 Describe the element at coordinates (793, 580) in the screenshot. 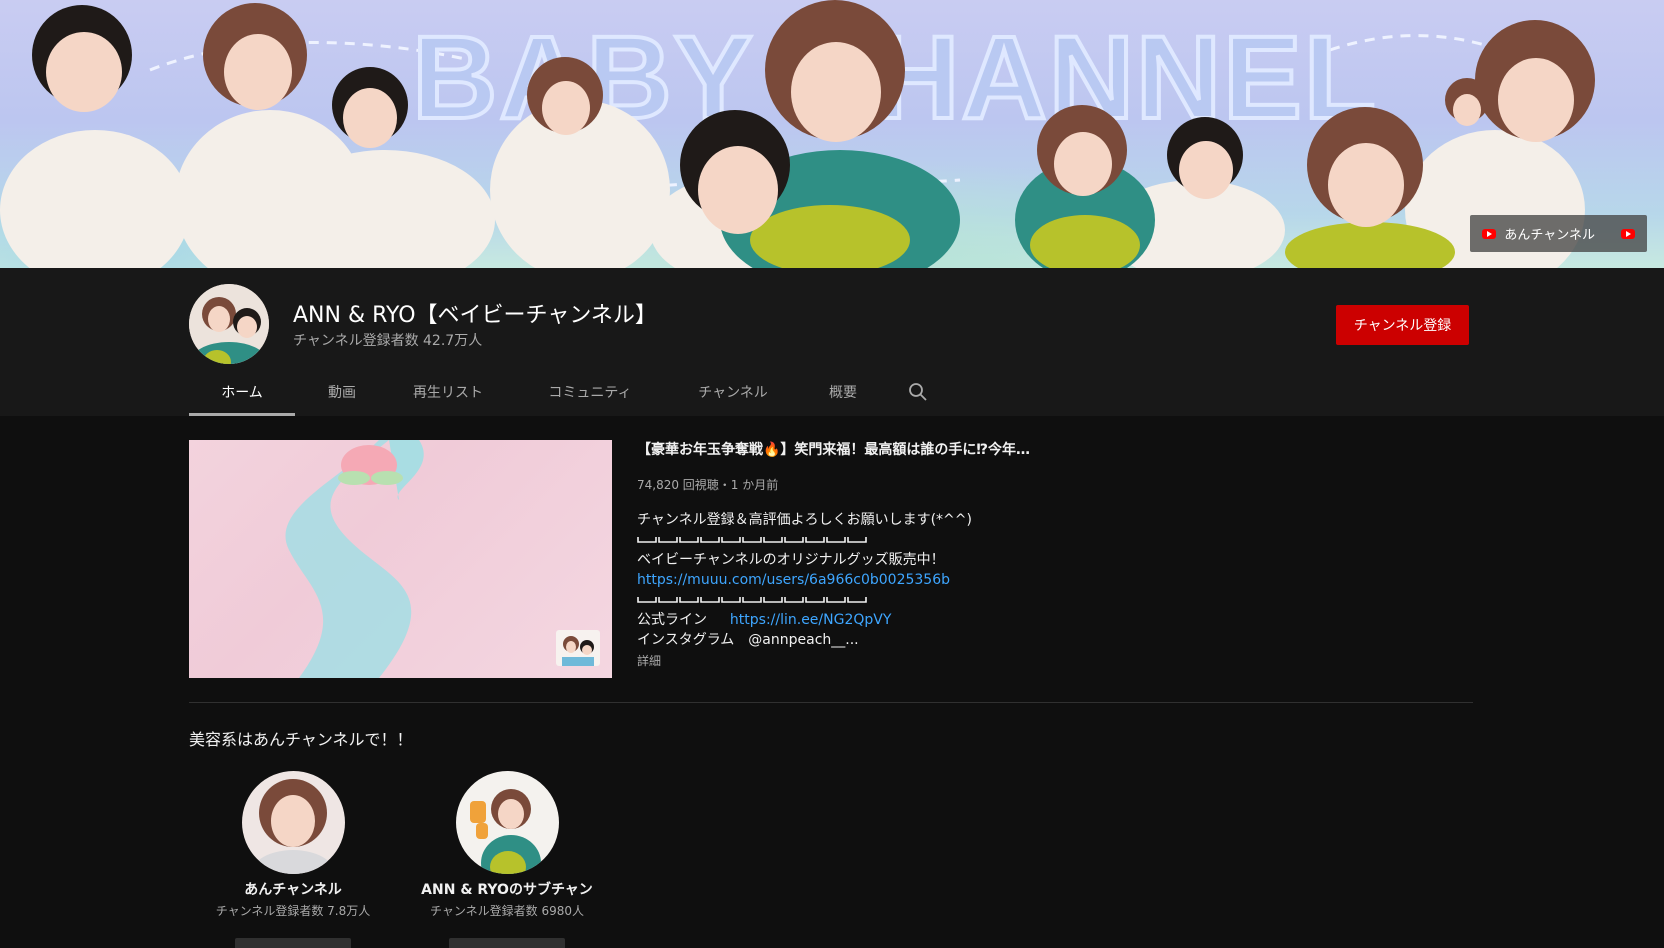

I see `merch-link: https://muuu.com/users/6a966c0b0025356b` at that location.